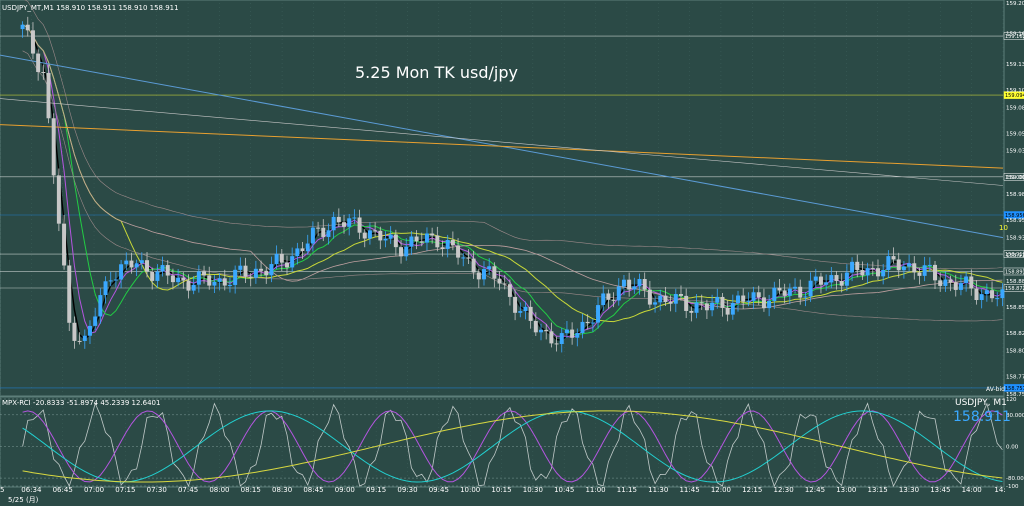 The height and width of the screenshot is (506, 1024). Describe the element at coordinates (1015, 65) in the screenshot. I see `price-tick-label: 159.130` at that location.